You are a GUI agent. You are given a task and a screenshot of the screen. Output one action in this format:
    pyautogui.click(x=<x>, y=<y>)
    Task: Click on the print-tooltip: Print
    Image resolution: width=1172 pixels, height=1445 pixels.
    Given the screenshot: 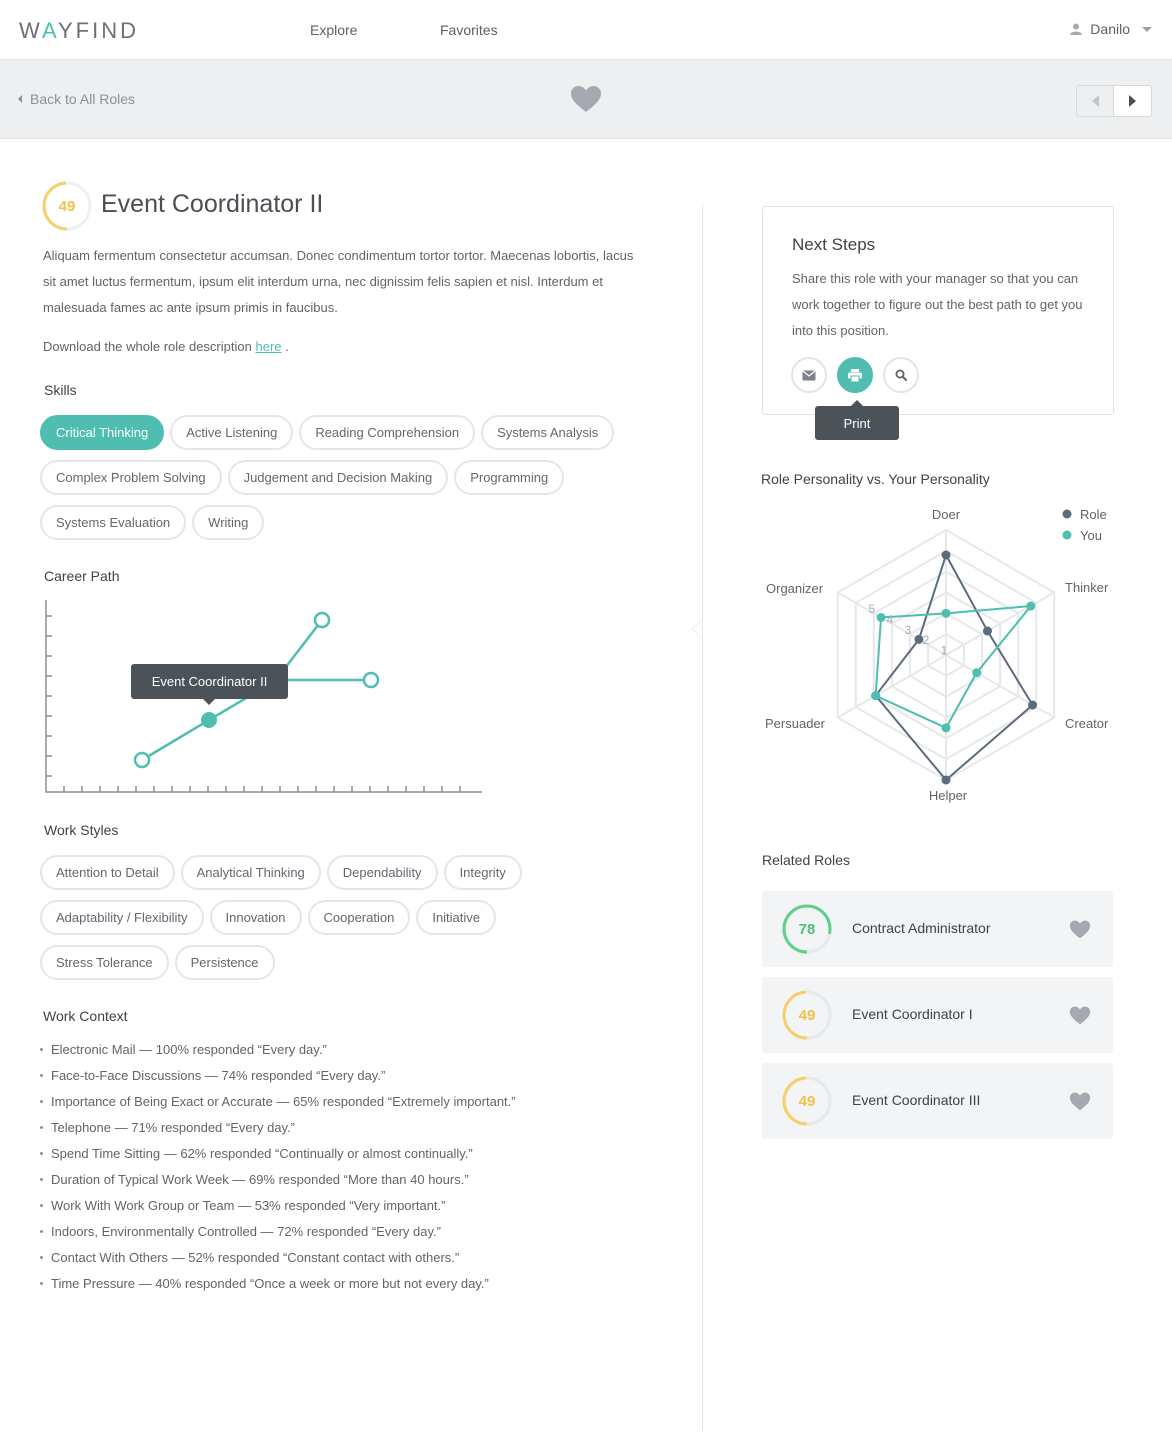 What is the action you would take?
    pyautogui.click(x=857, y=420)
    